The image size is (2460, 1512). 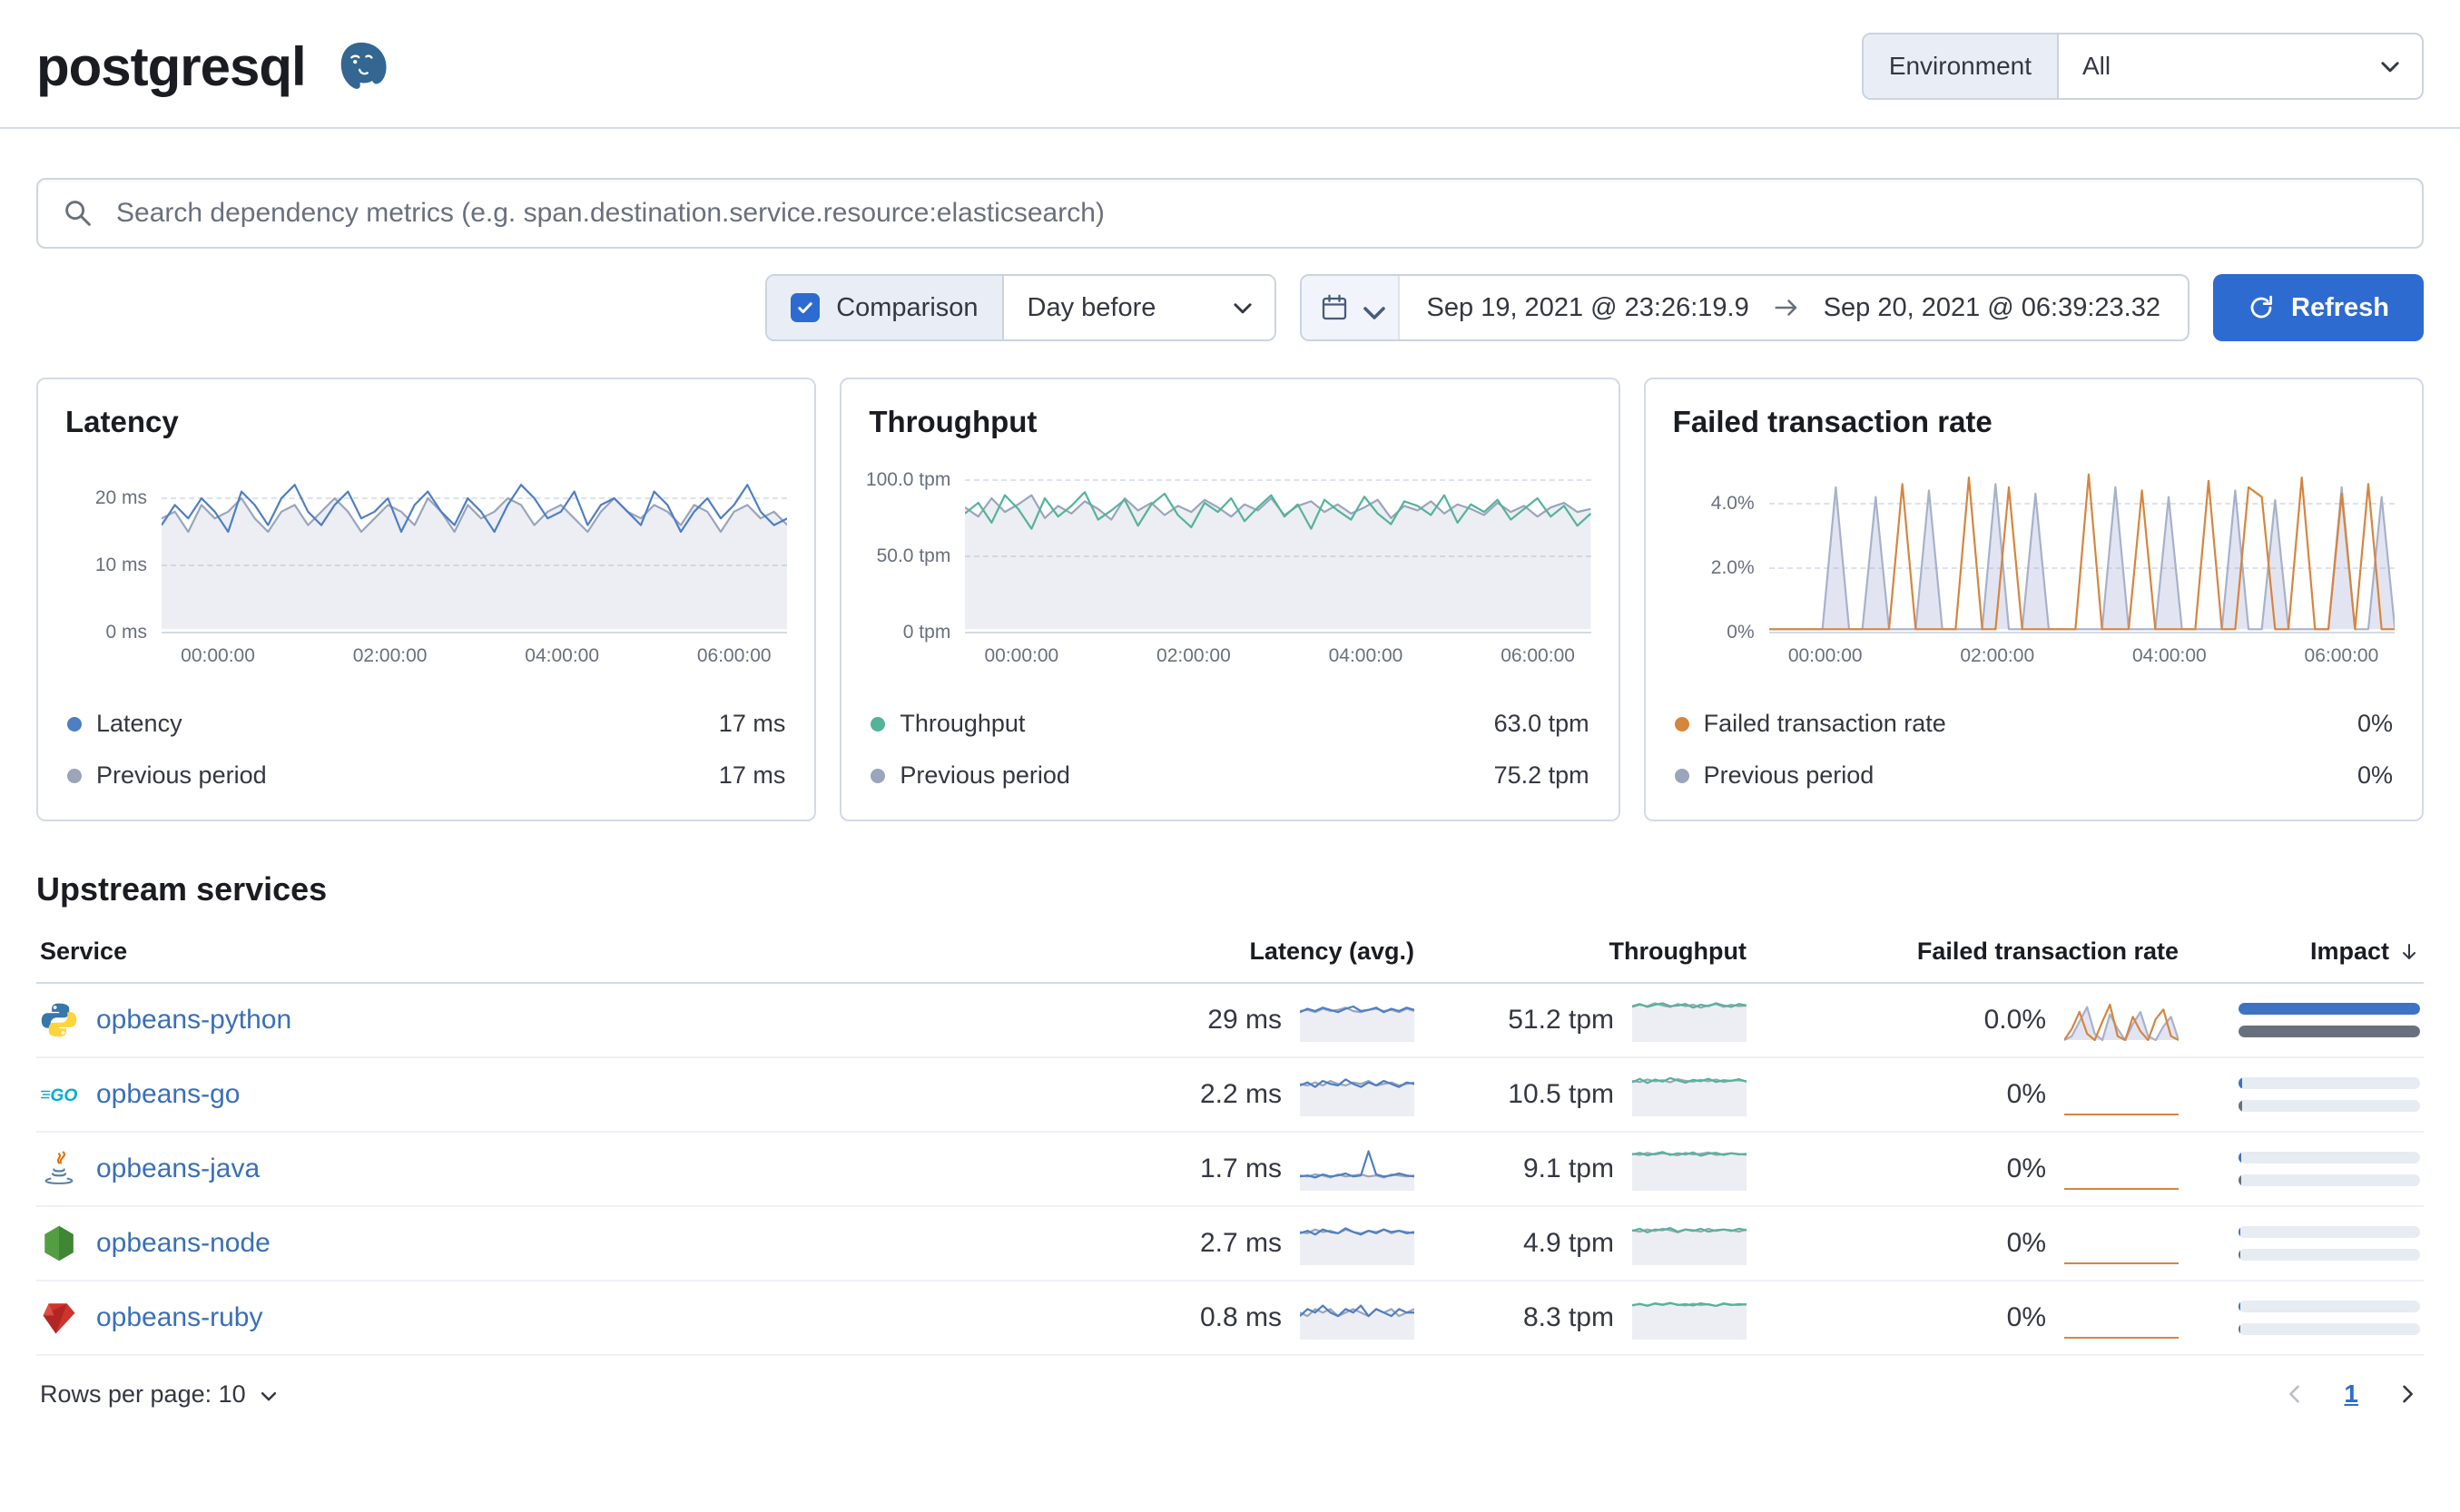 I want to click on service-link: opbeans-python, so click(x=193, y=1020).